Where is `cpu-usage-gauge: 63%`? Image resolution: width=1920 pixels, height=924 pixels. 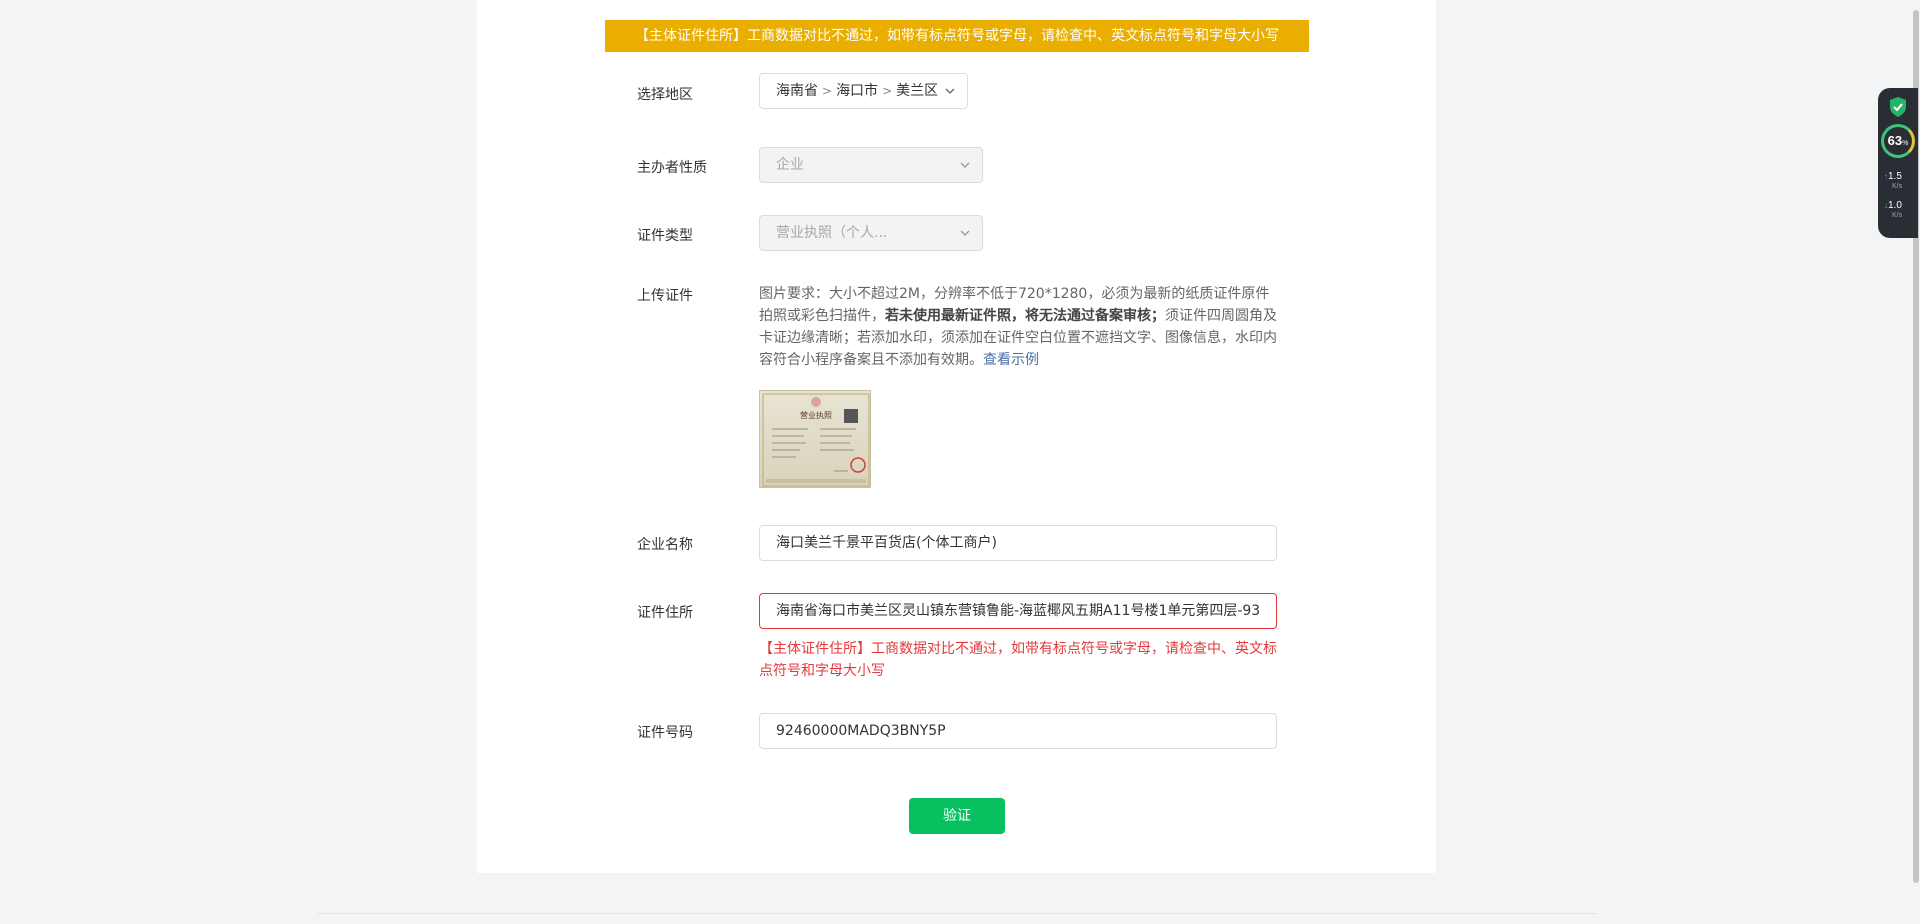 cpu-usage-gauge: 63% is located at coordinates (1898, 141).